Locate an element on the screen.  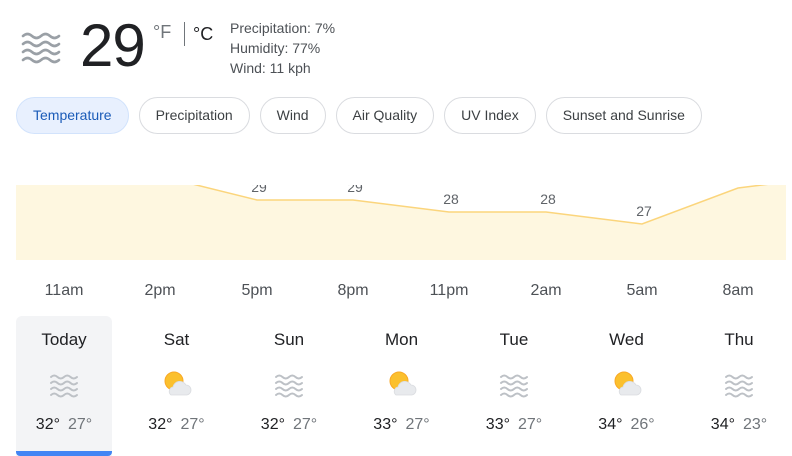
day-forecast-tue: Tue 33° 27° is located at coordinates (514, 386).